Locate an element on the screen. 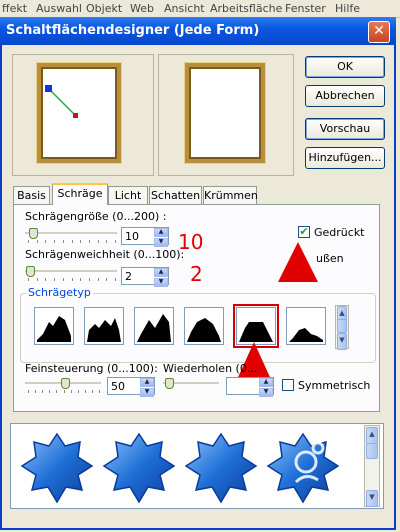 This screenshot has width=400, height=532. repeat-spinbox: ▲ ▼ is located at coordinates (250, 387).